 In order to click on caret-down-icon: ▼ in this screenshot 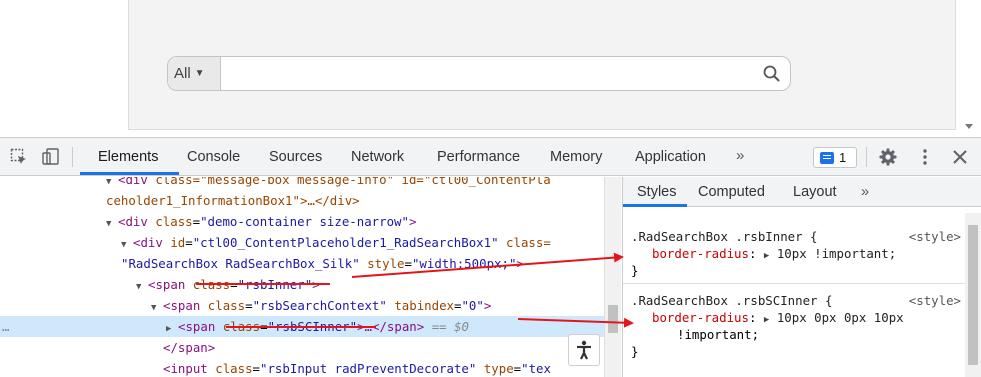, I will do `click(199, 73)`.